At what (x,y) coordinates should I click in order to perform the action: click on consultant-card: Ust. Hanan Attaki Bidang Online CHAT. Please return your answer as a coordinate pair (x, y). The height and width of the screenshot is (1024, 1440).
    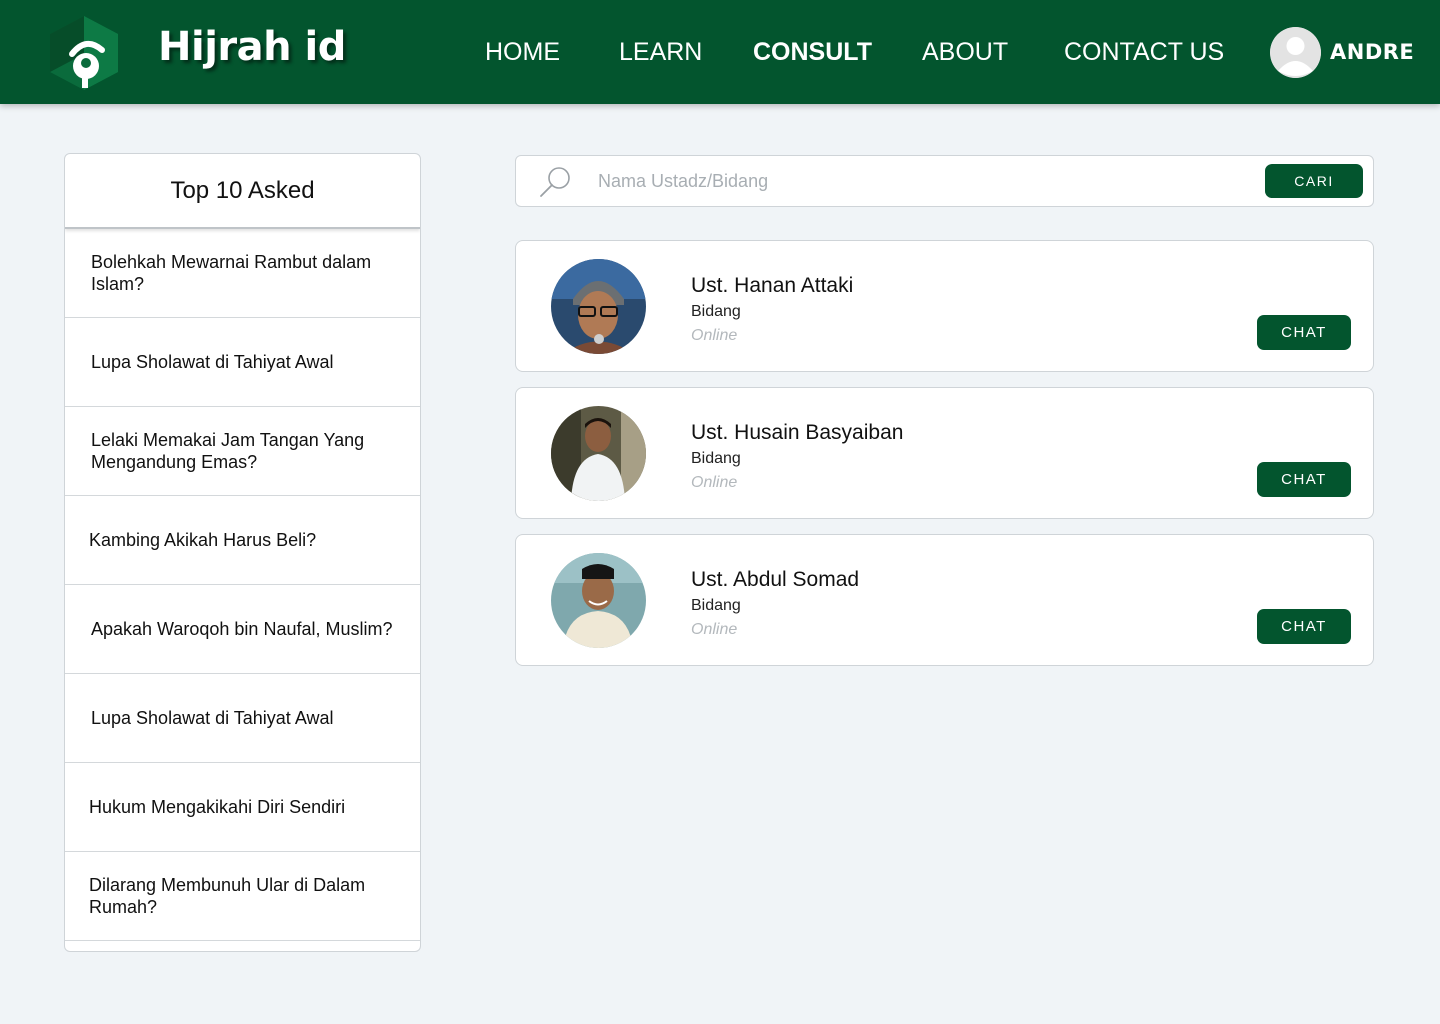
    Looking at the image, I should click on (944, 306).